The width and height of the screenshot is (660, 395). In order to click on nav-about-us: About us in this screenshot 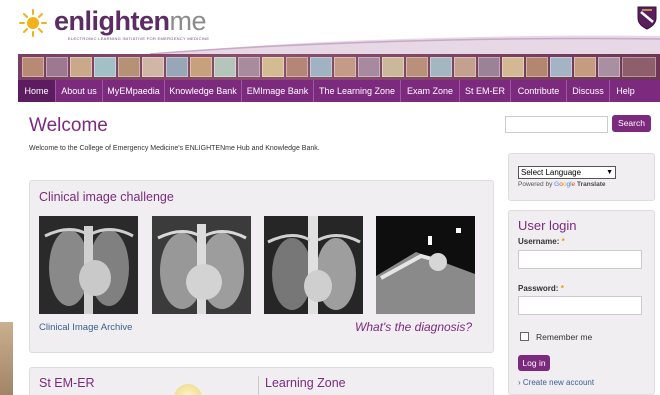, I will do `click(78, 91)`.